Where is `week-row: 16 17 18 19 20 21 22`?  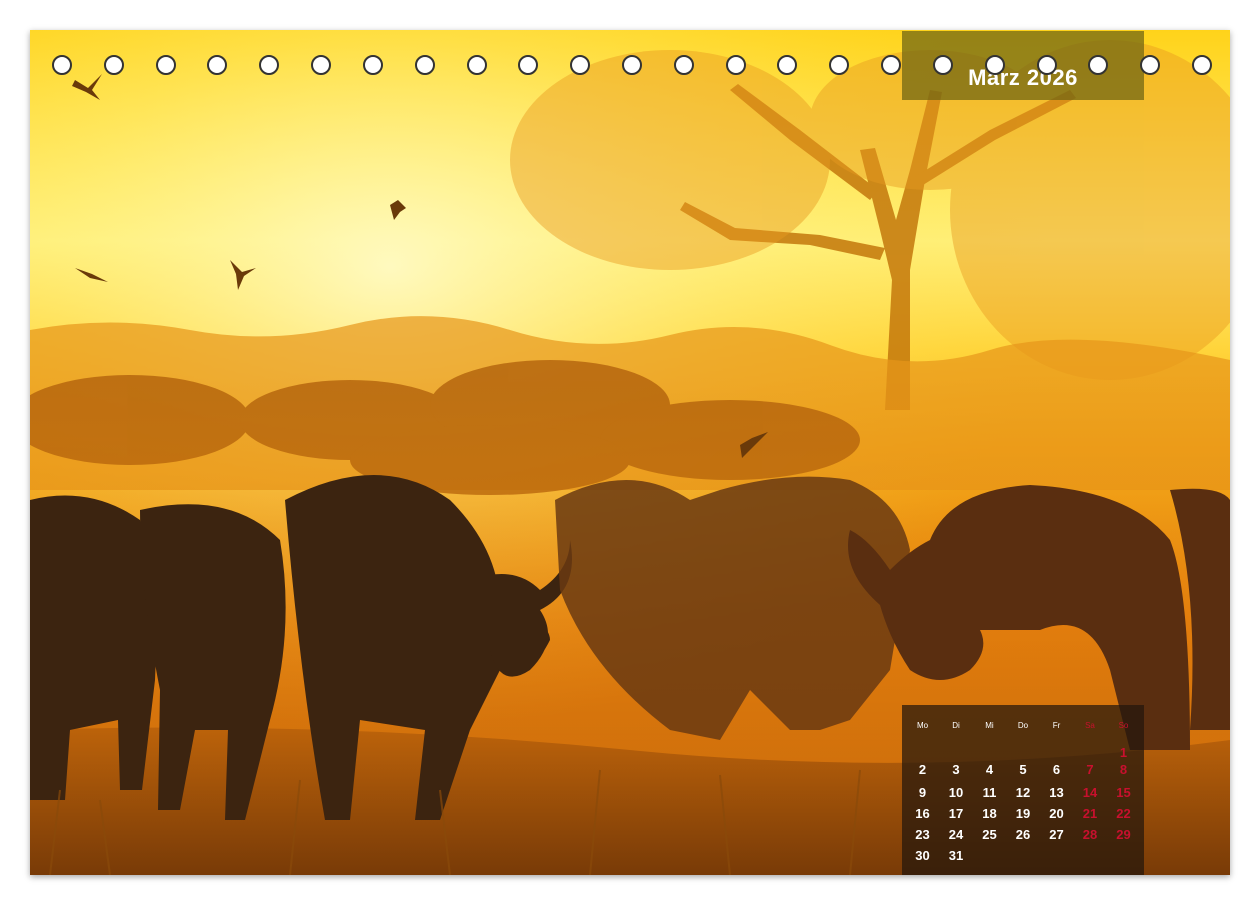 week-row: 16 17 18 19 20 21 22 is located at coordinates (1024, 815).